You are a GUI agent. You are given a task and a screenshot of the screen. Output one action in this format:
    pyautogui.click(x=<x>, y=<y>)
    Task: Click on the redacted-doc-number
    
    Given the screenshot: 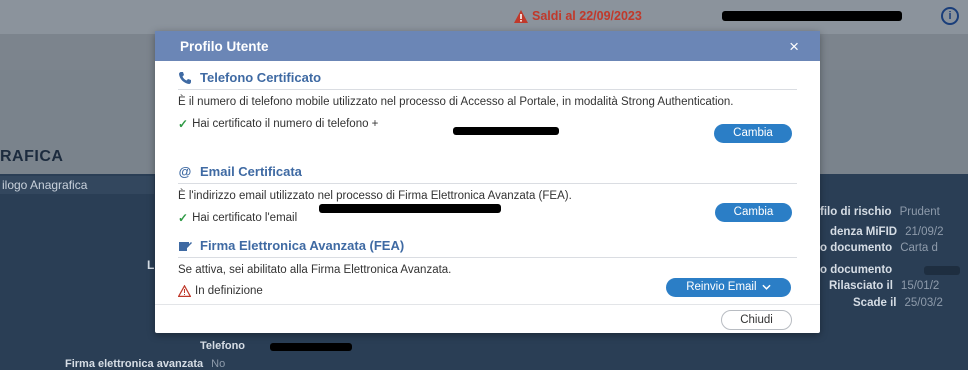 What is the action you would take?
    pyautogui.click(x=942, y=270)
    